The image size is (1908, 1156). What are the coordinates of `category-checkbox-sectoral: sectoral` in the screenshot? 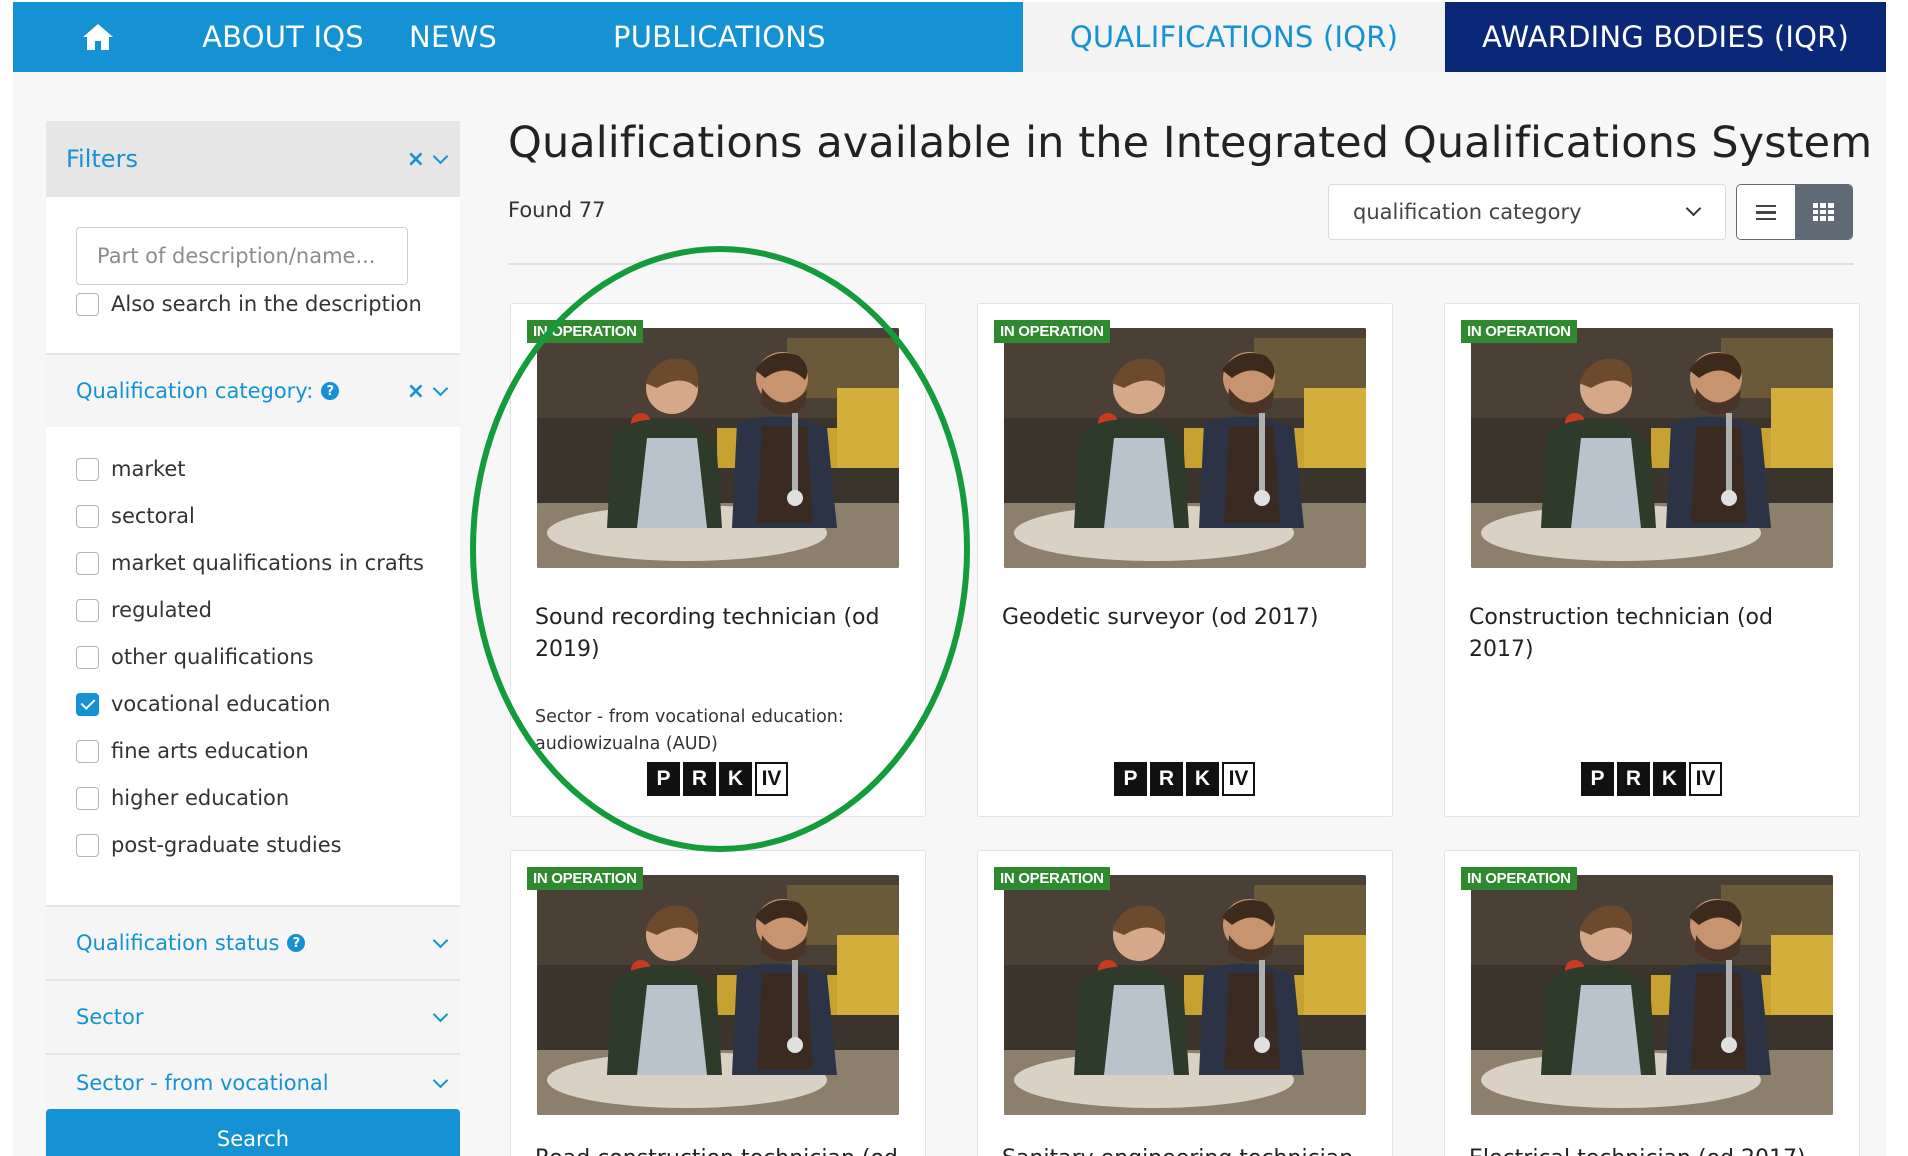 It's located at (135, 516).